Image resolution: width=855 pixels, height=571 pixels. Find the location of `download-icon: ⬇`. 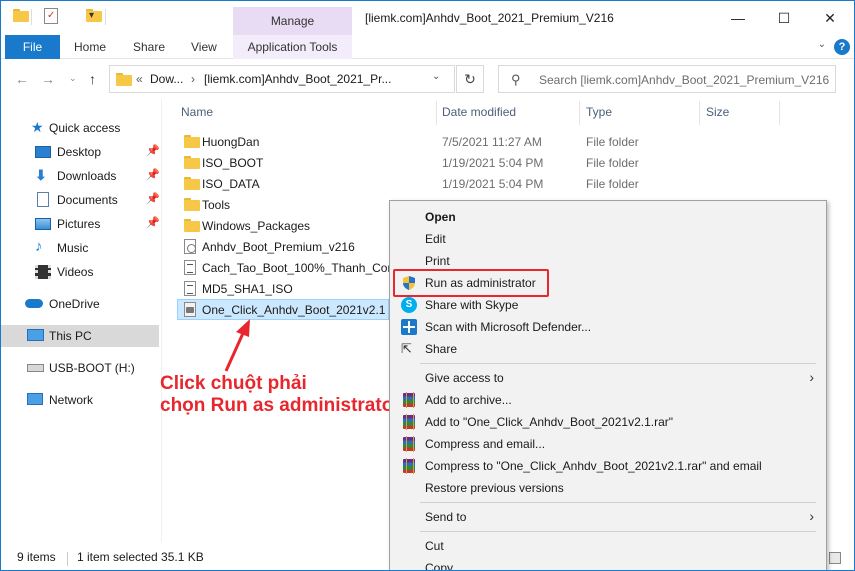

download-icon: ⬇ is located at coordinates (41, 175).